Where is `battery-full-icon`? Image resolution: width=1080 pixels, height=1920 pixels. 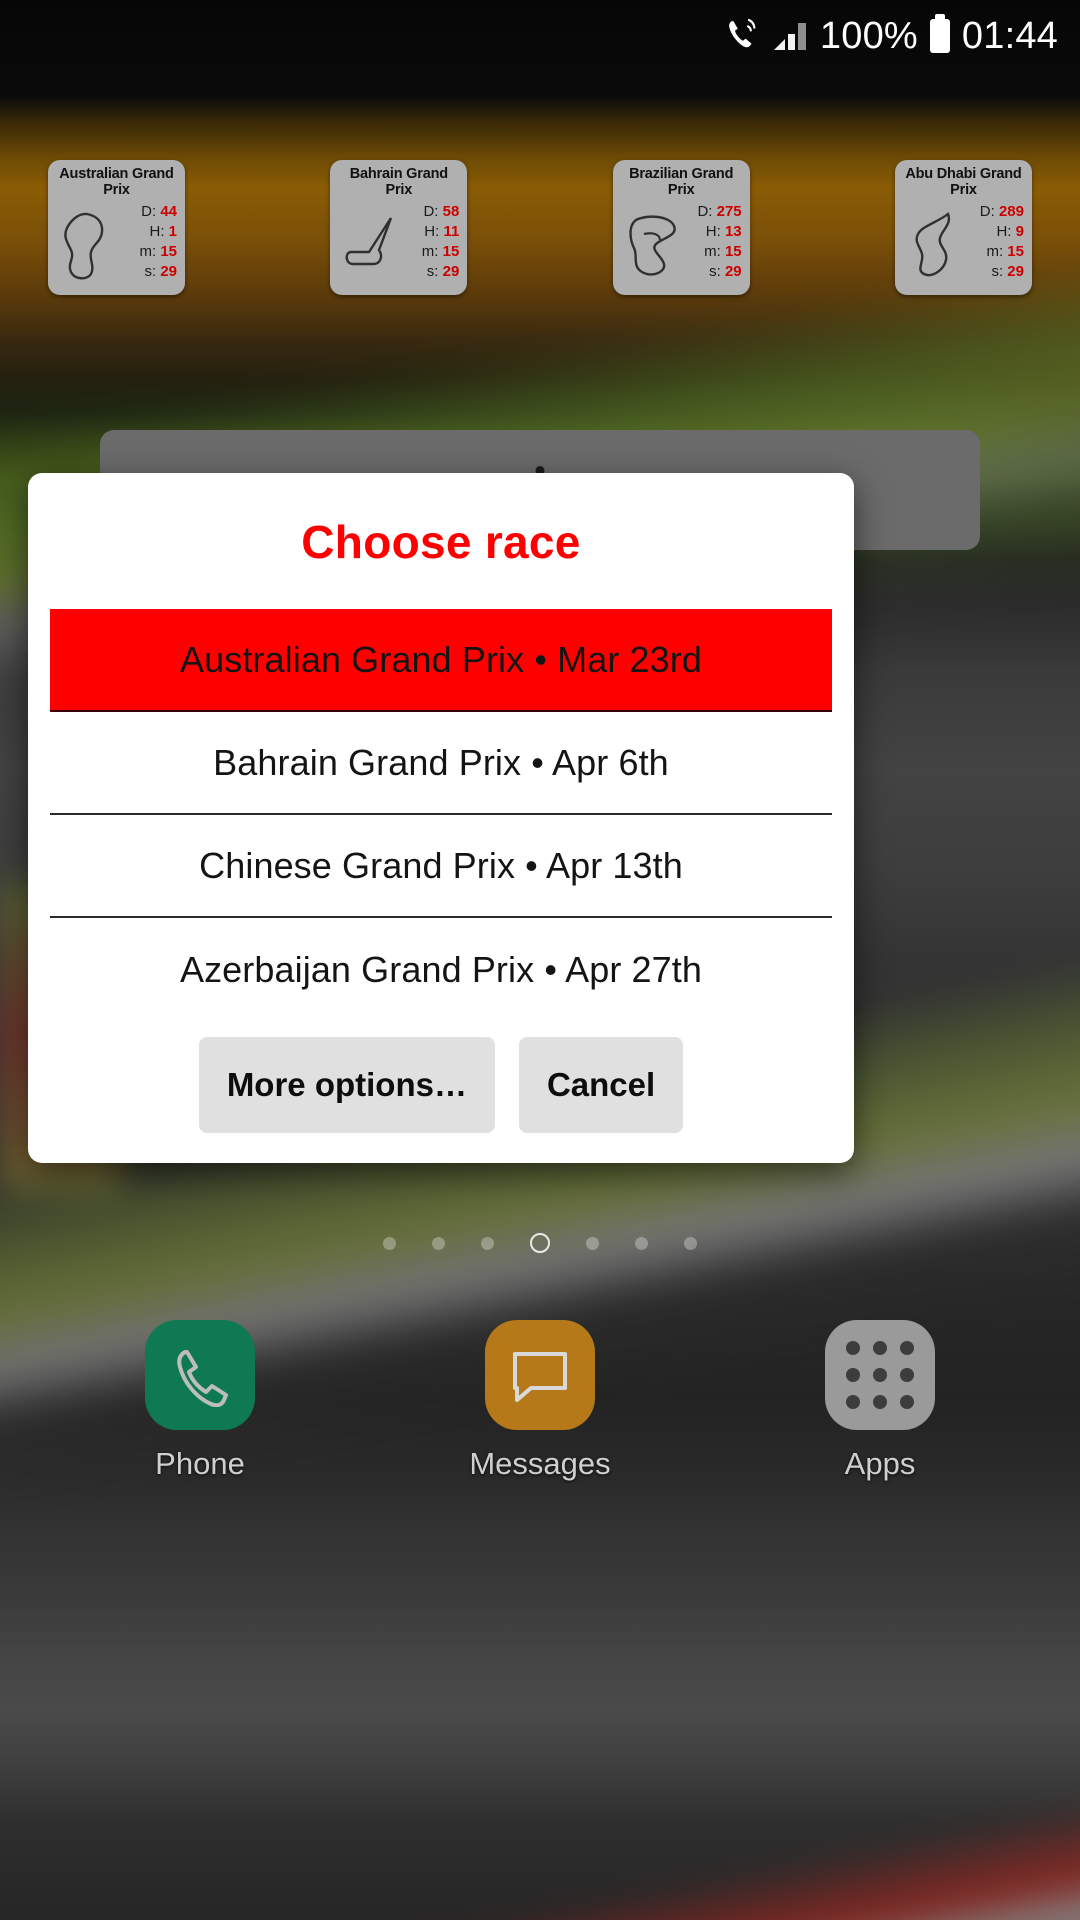 battery-full-icon is located at coordinates (939, 33).